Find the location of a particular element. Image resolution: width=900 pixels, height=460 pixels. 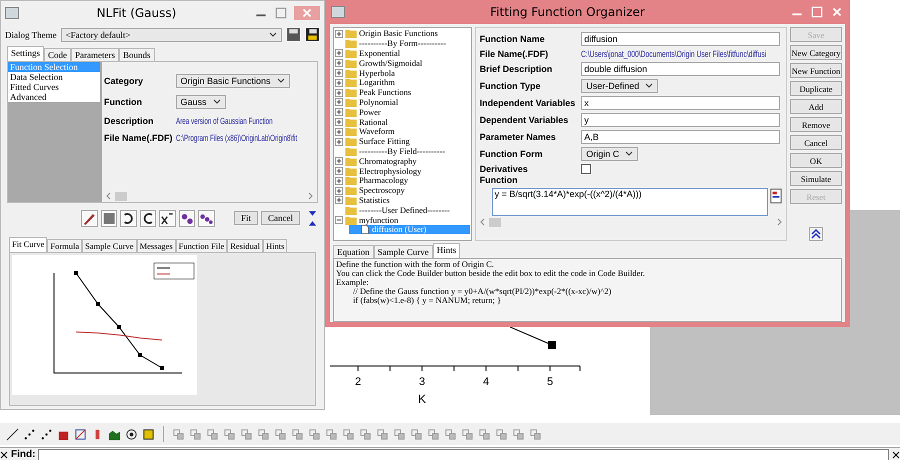

tab: Residual is located at coordinates (245, 245).